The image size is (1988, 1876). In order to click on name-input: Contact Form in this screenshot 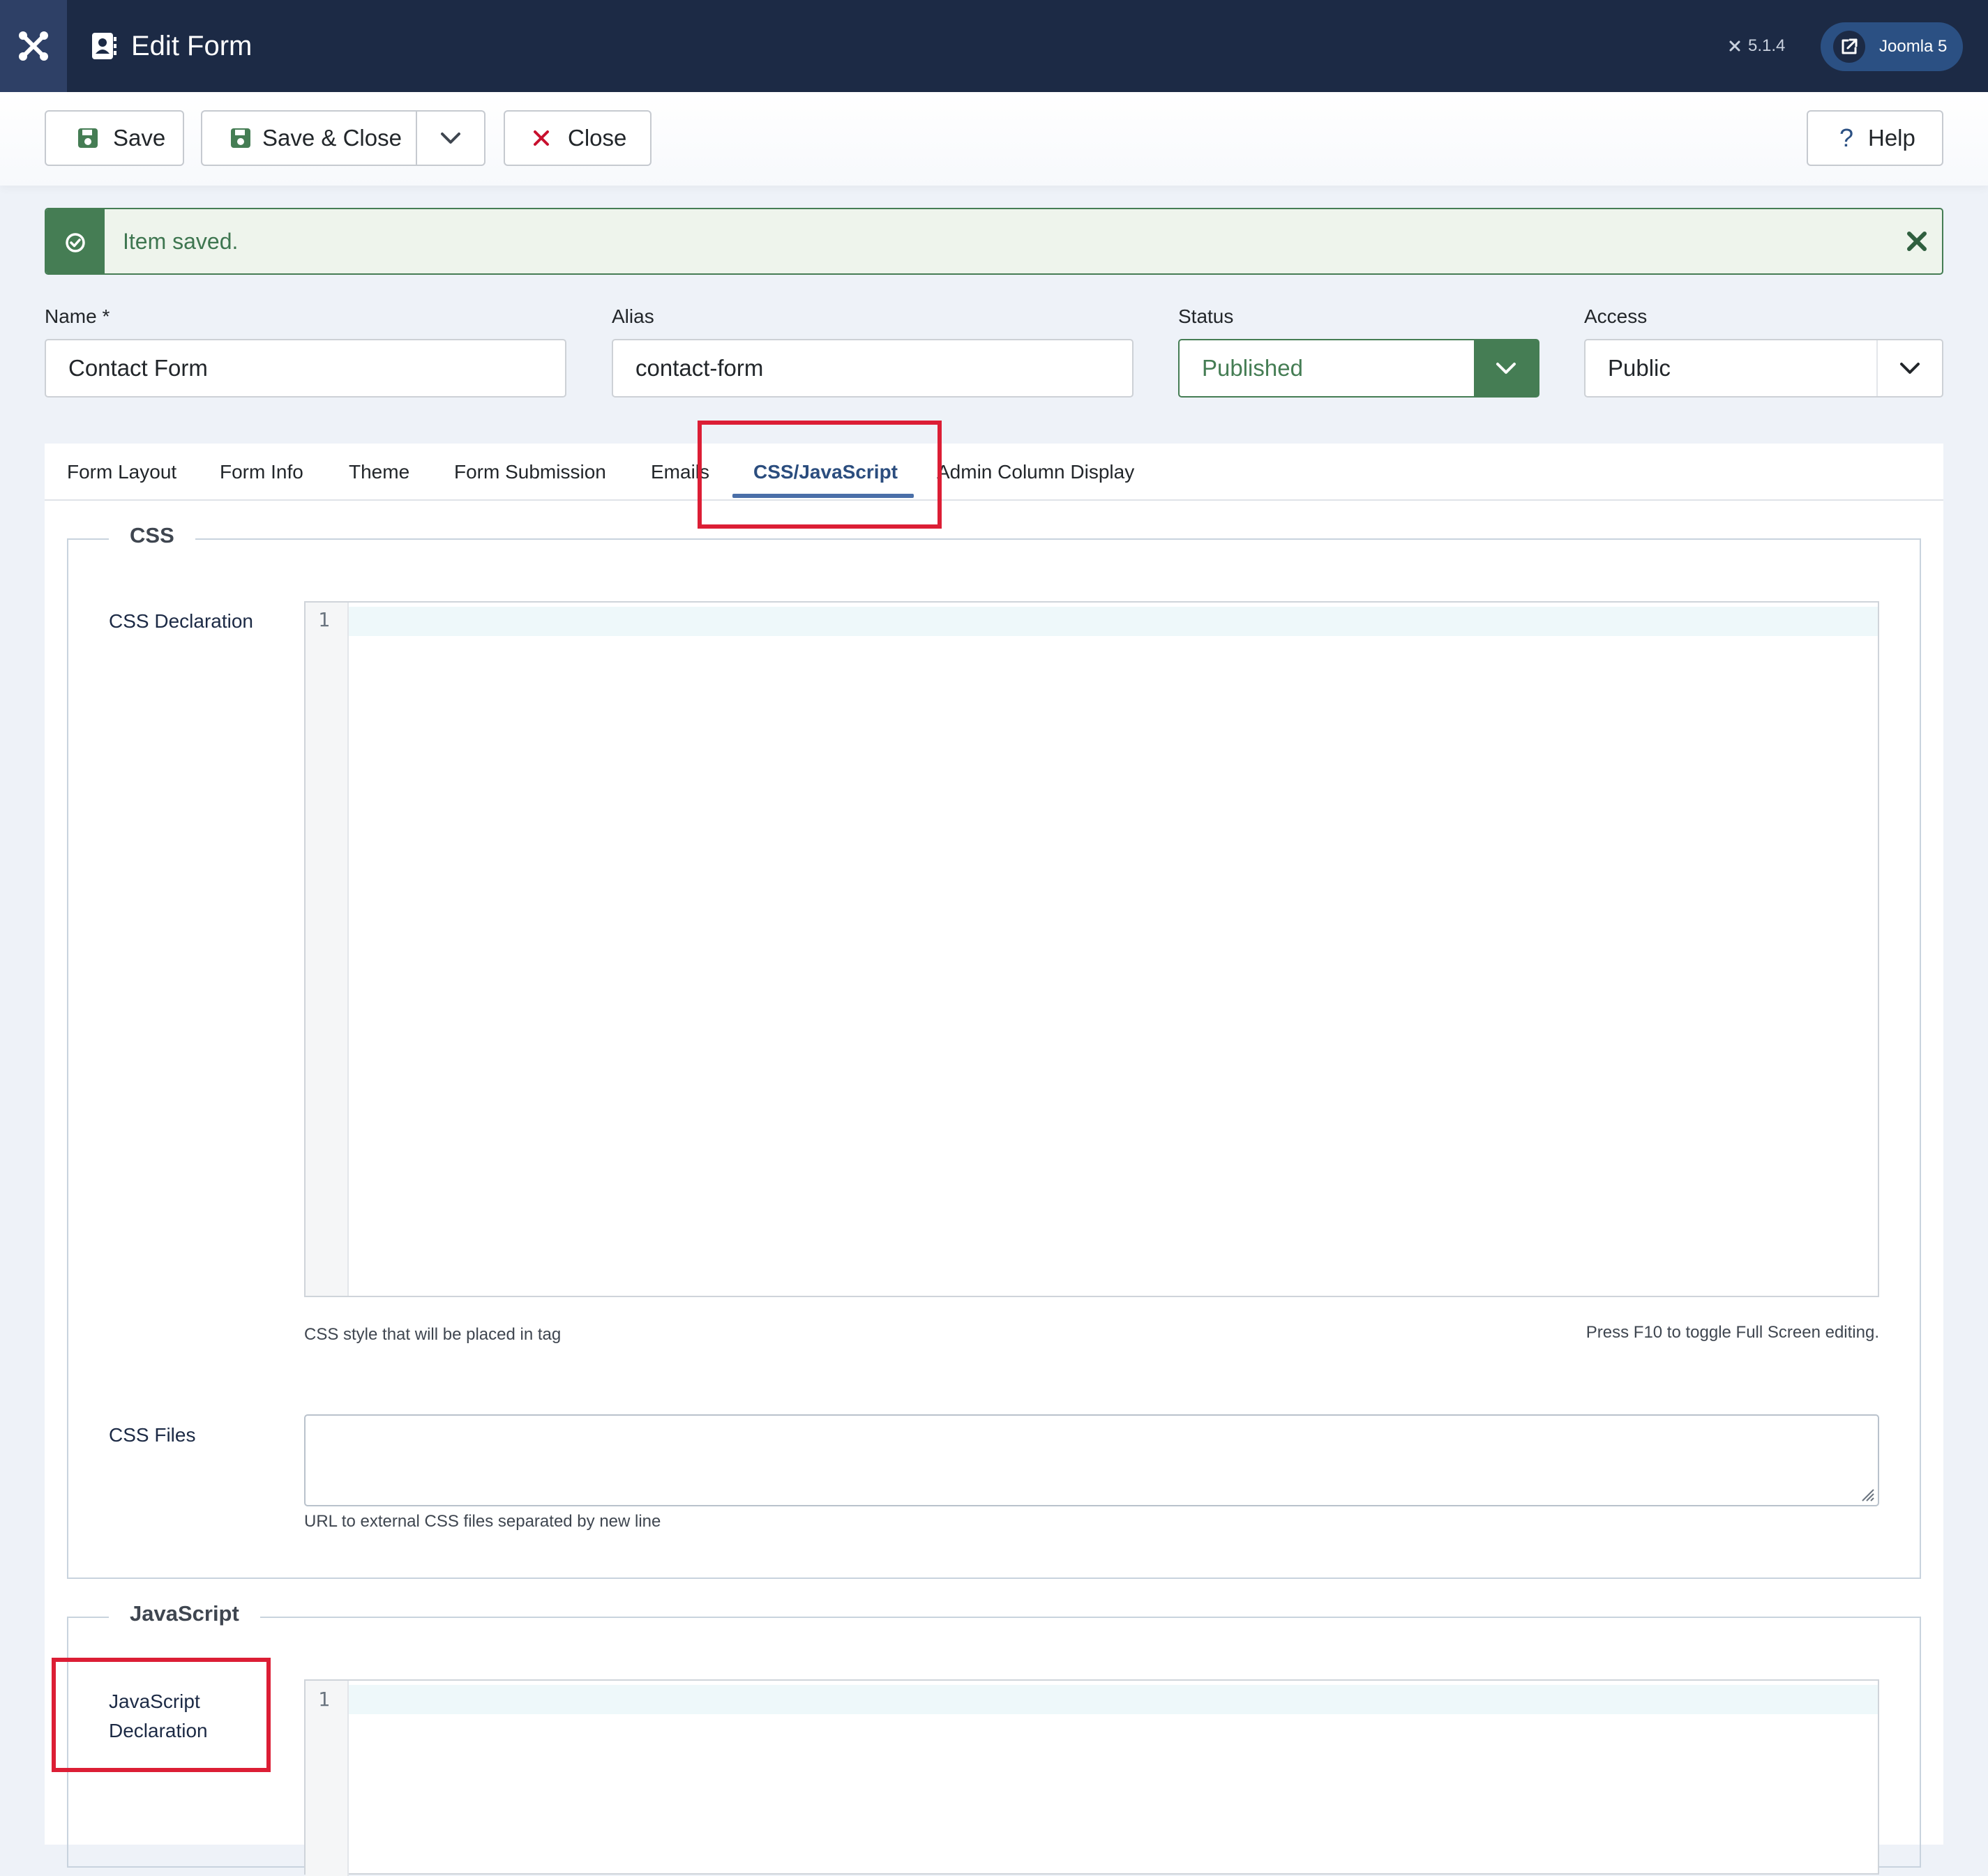, I will do `click(305, 368)`.